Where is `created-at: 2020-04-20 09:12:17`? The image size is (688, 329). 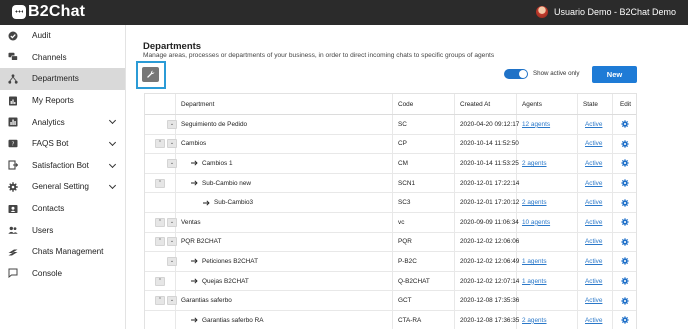 created-at: 2020-04-20 09:12:17 is located at coordinates (490, 124).